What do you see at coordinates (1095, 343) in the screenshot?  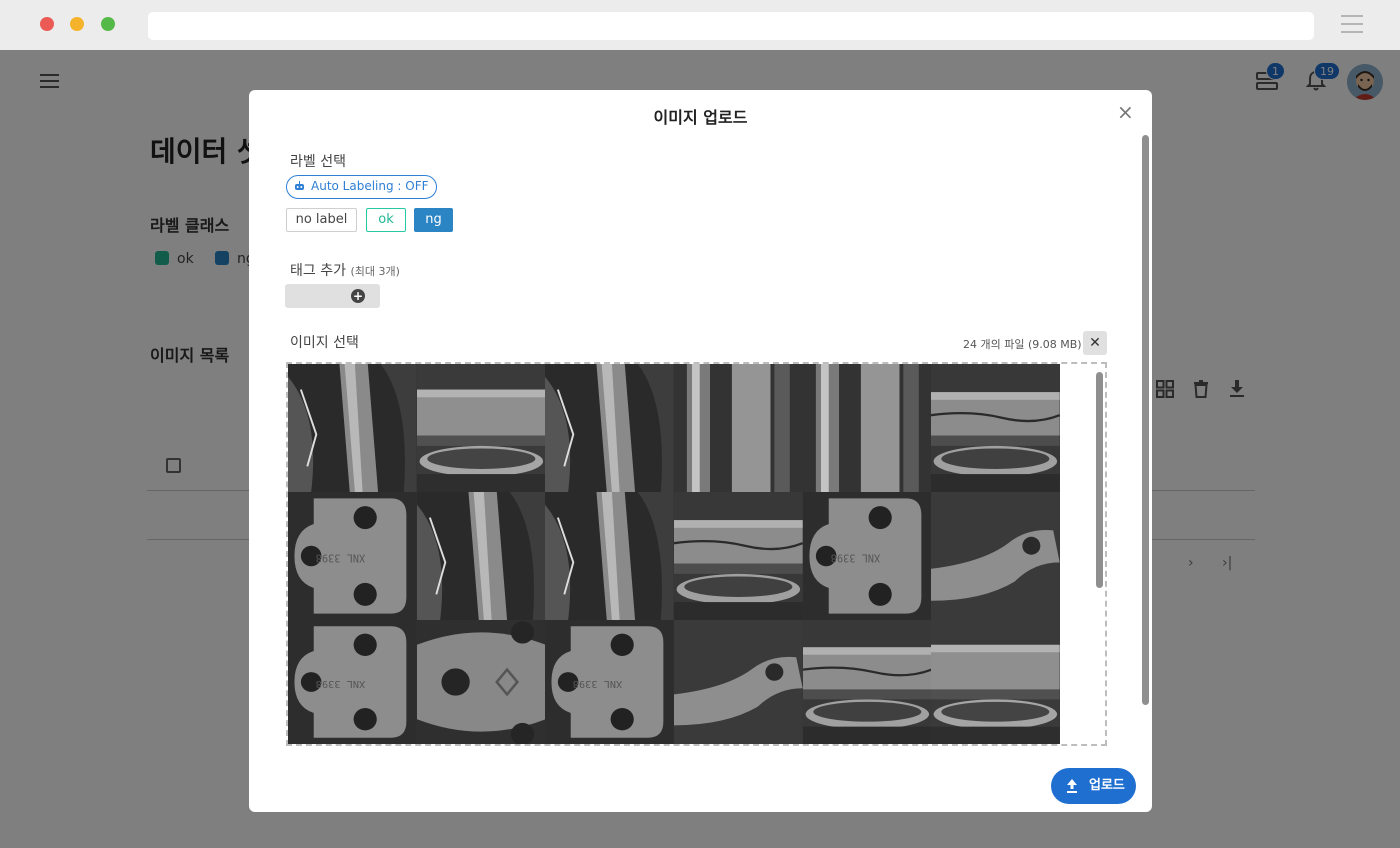 I see `clear-files-button: ✕` at bounding box center [1095, 343].